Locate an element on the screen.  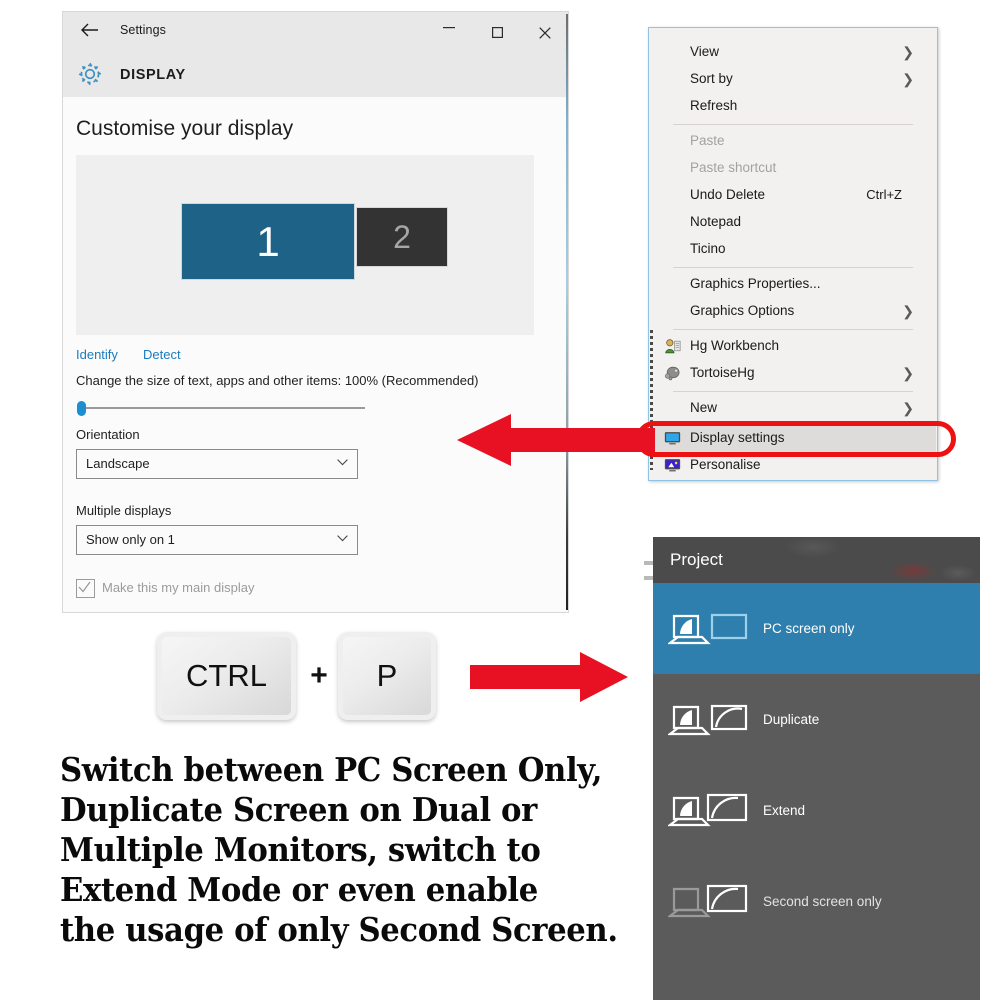
menu-item-label: Refresh is located at coordinates (714, 105).